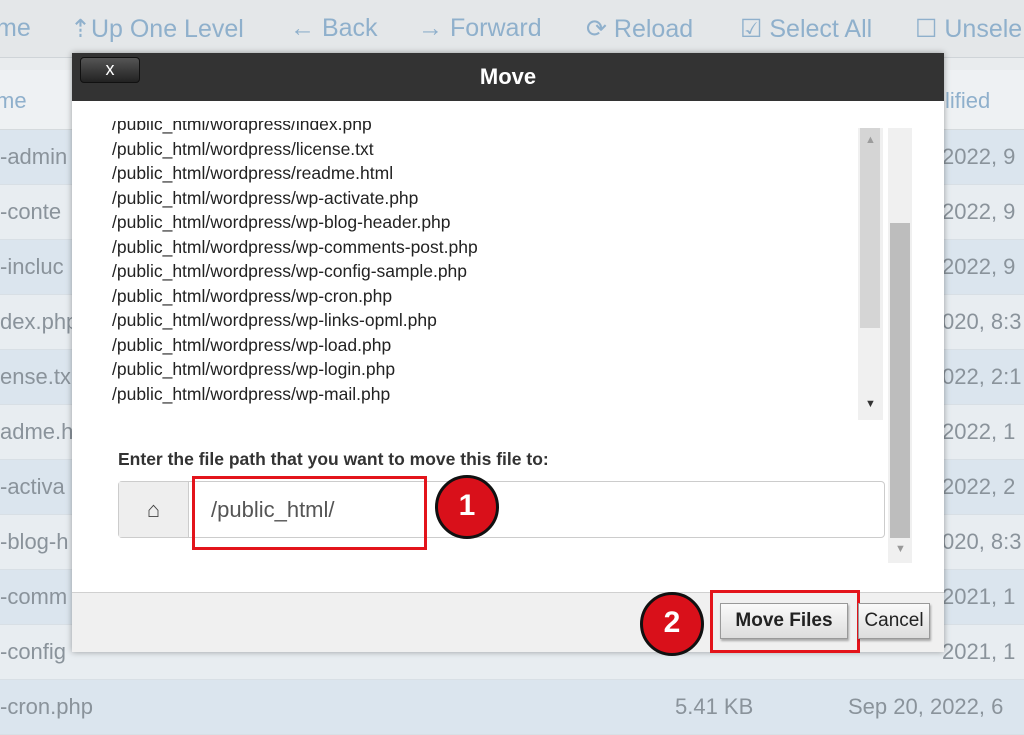 The height and width of the screenshot is (735, 1024). I want to click on up-one-level-label: Up One Level, so click(167, 29).